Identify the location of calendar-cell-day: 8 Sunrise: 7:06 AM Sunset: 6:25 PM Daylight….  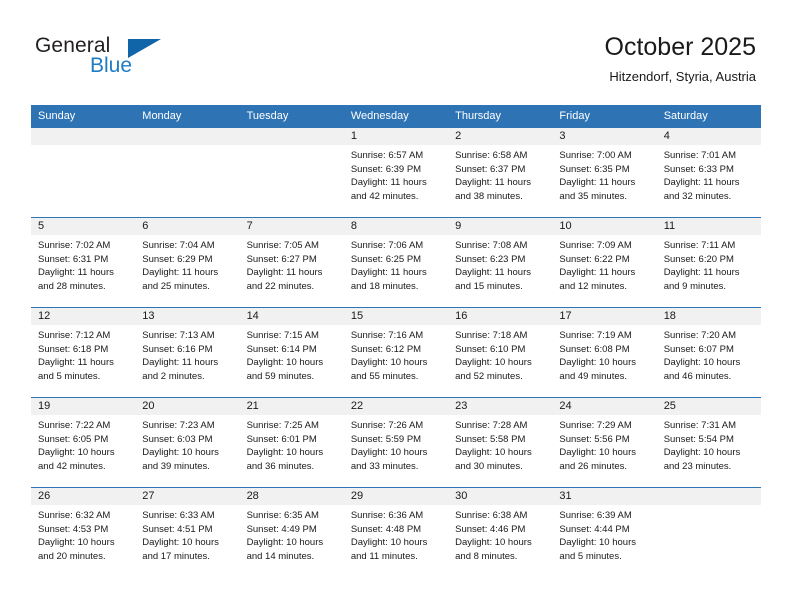
(396, 262).